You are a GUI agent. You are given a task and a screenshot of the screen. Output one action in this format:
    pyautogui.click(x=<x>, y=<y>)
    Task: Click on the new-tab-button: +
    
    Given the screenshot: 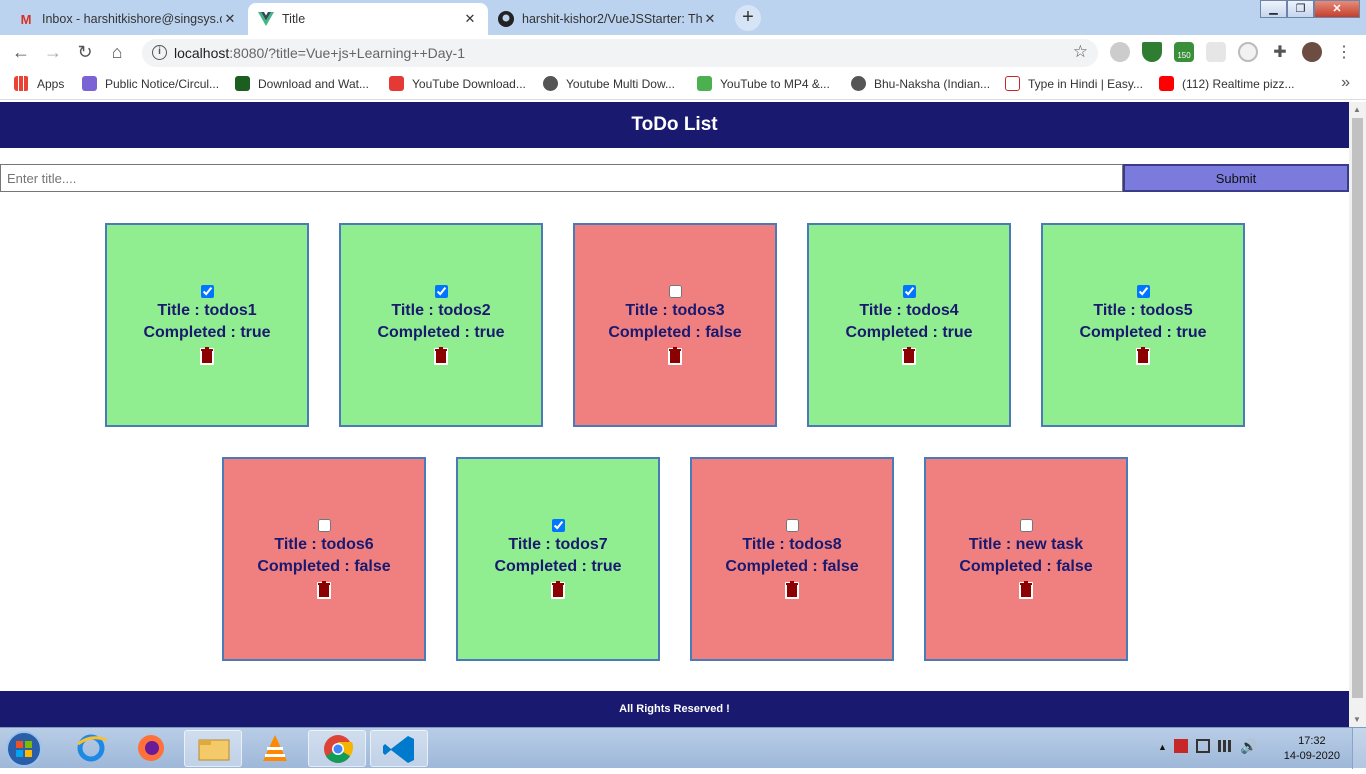 What is the action you would take?
    pyautogui.click(x=748, y=18)
    